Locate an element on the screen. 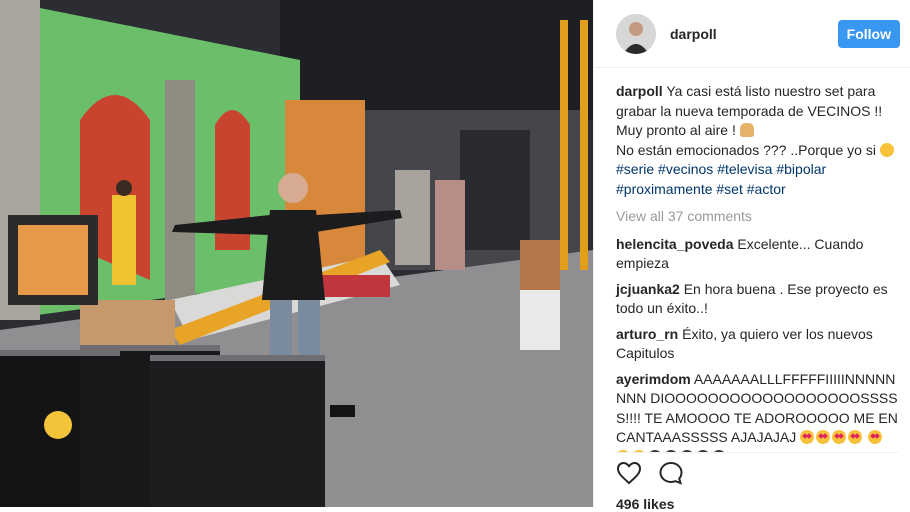 The height and width of the screenshot is (512, 910). heart-icon-svg is located at coordinates (629, 473).